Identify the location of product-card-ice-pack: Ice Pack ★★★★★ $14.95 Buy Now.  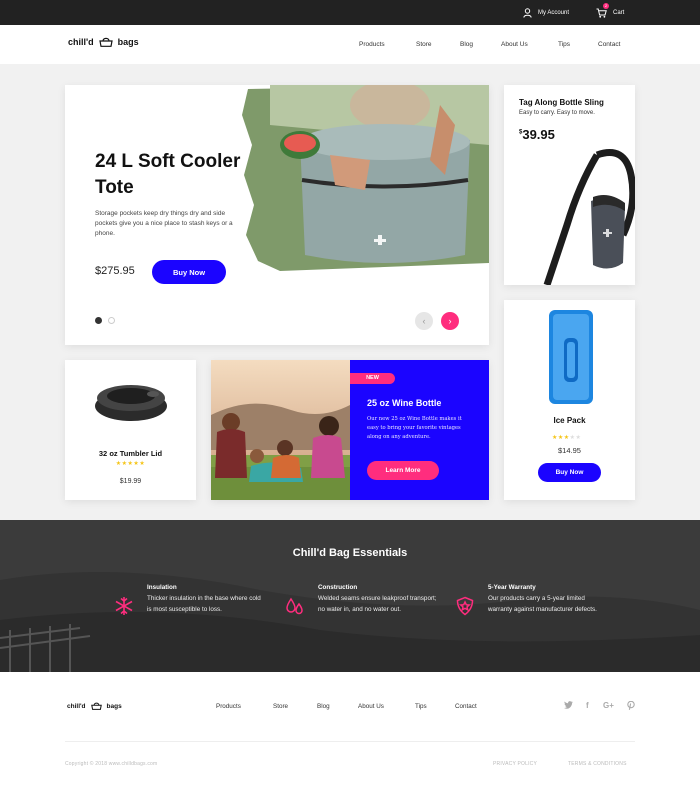
(569, 400).